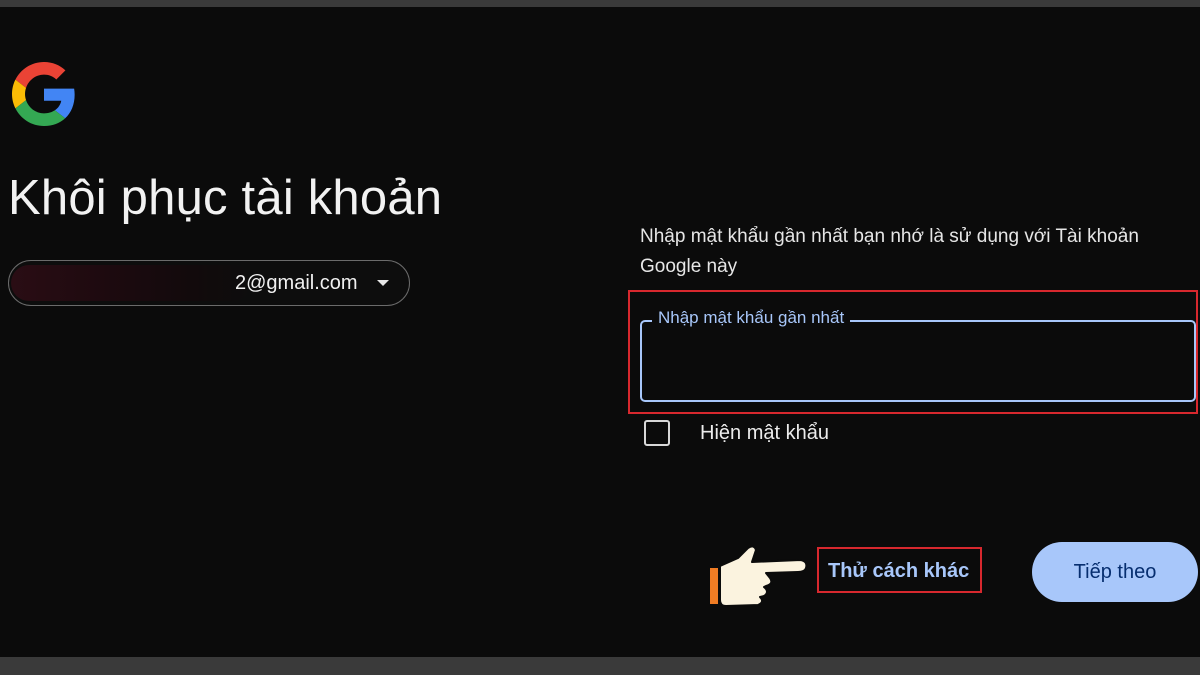  I want to click on next-button: Tiếp theo, so click(1115, 572).